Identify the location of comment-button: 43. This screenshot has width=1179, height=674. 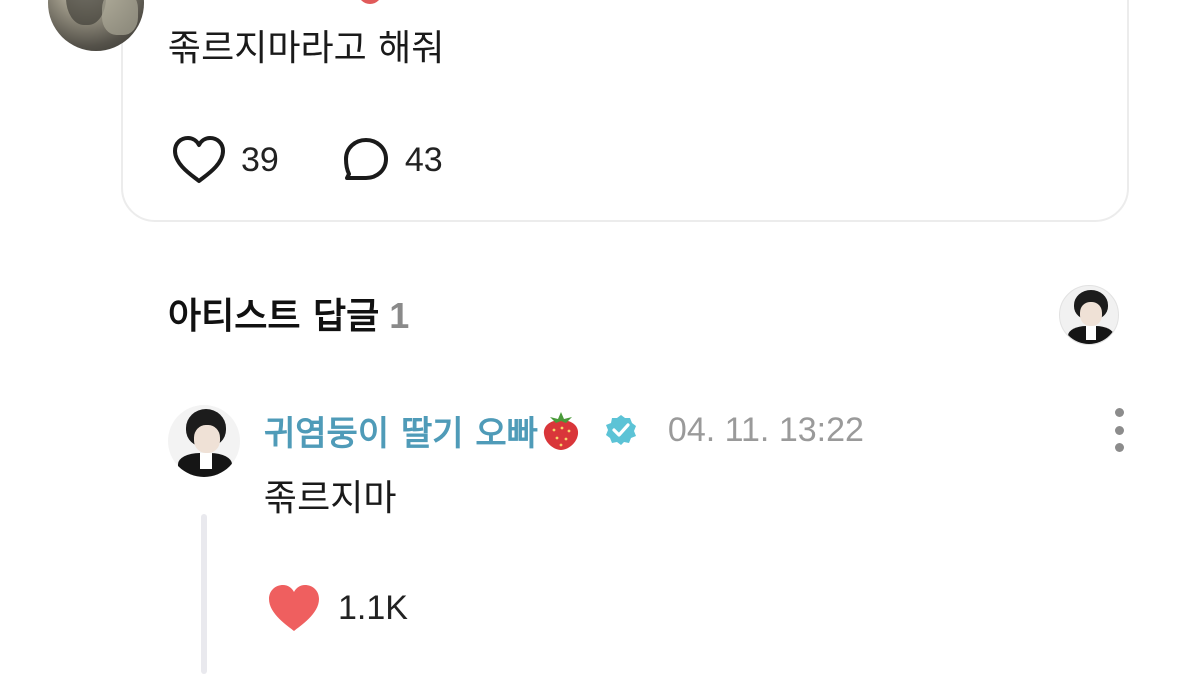
(392, 160).